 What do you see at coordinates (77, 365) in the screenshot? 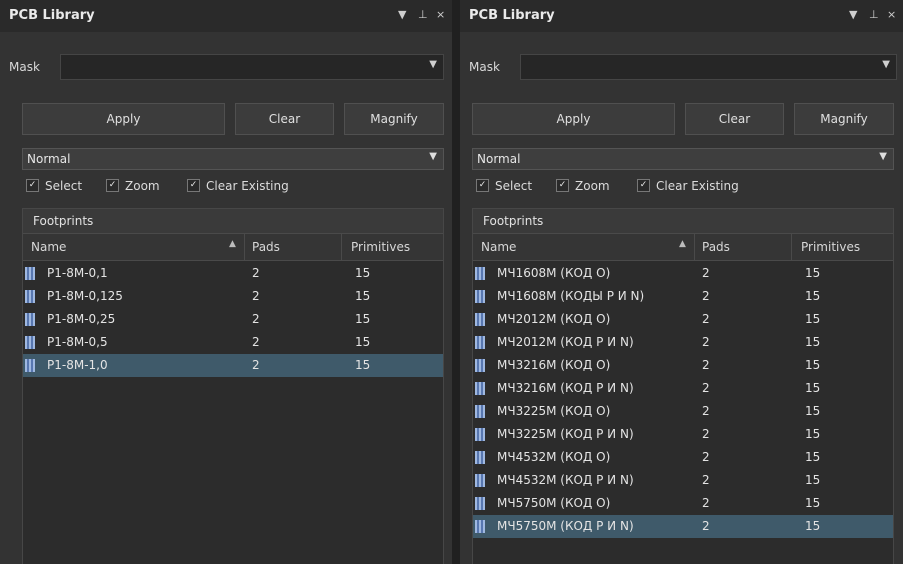
I see `footprint-name-cell: P1-8M-1,0` at bounding box center [77, 365].